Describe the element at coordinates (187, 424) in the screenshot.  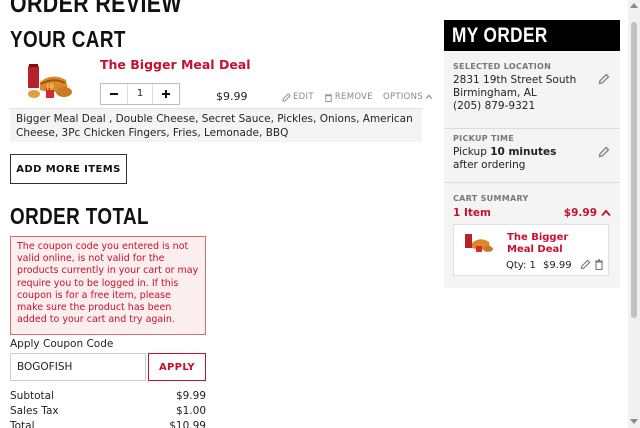
I see `total-value: $10.99` at that location.